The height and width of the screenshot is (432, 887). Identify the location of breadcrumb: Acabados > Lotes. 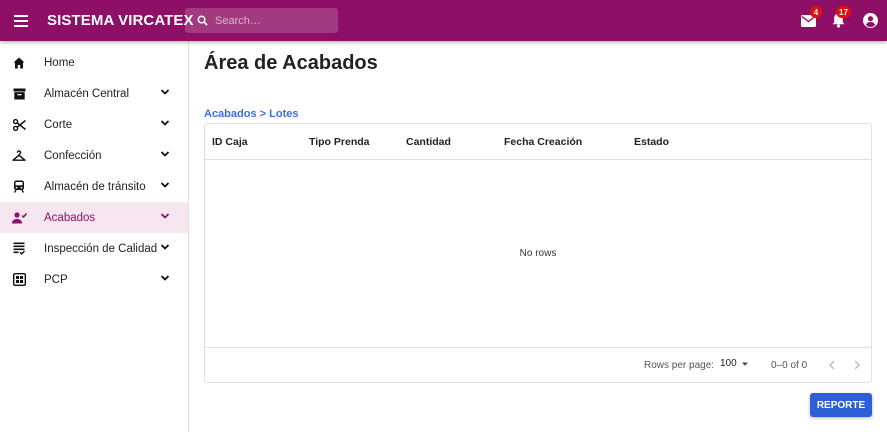
(251, 114).